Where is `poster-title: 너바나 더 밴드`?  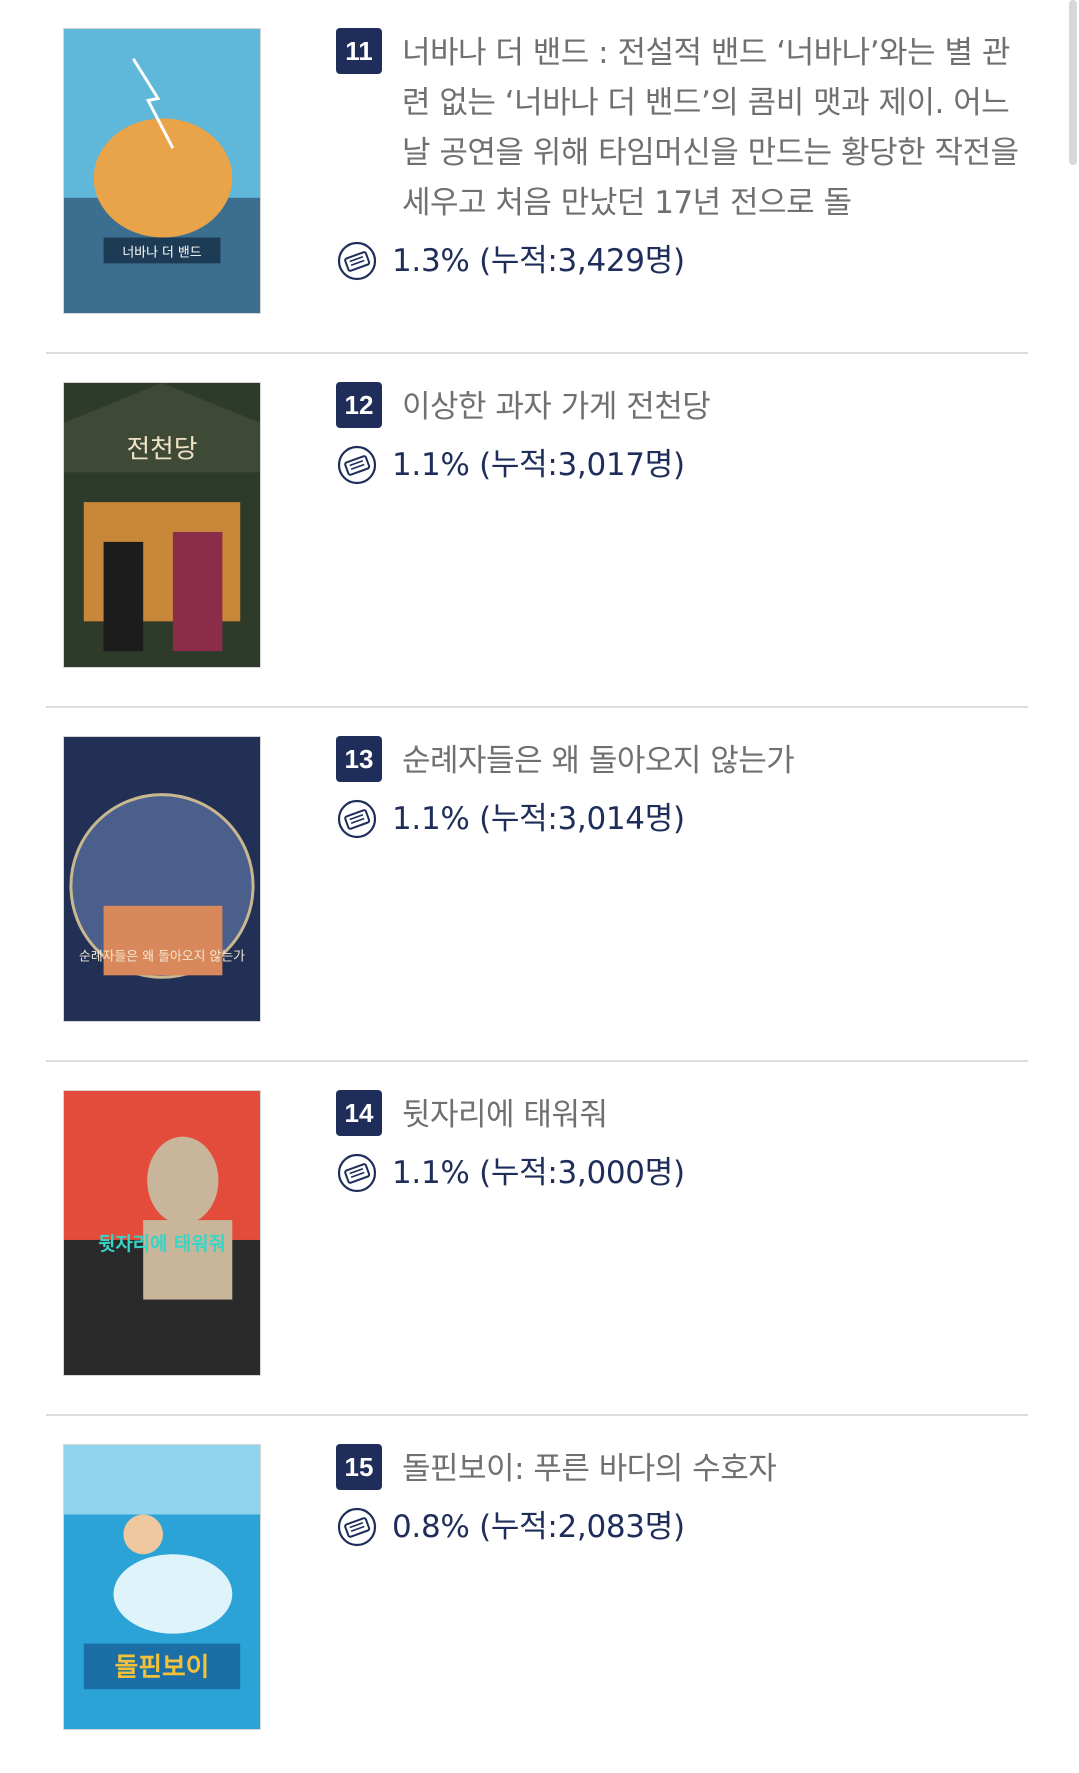
poster-title: 너바나 더 밴드 is located at coordinates (161, 252).